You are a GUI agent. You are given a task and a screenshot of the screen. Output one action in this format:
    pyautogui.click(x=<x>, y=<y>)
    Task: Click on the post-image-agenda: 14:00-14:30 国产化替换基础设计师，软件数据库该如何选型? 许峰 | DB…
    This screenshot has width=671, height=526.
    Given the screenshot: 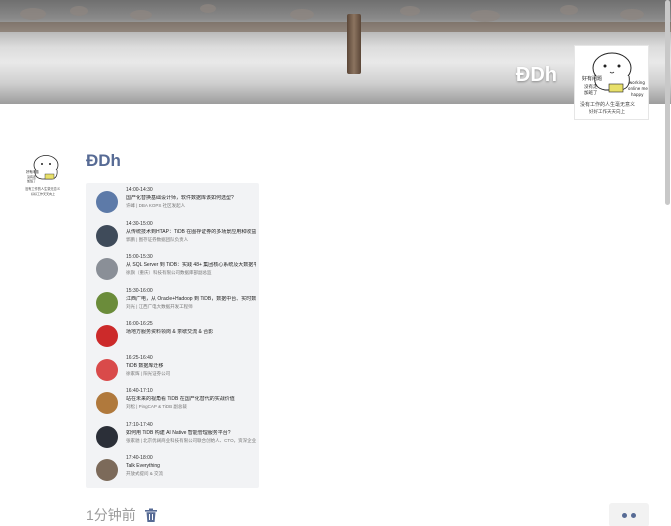 What is the action you would take?
    pyautogui.click(x=172, y=335)
    